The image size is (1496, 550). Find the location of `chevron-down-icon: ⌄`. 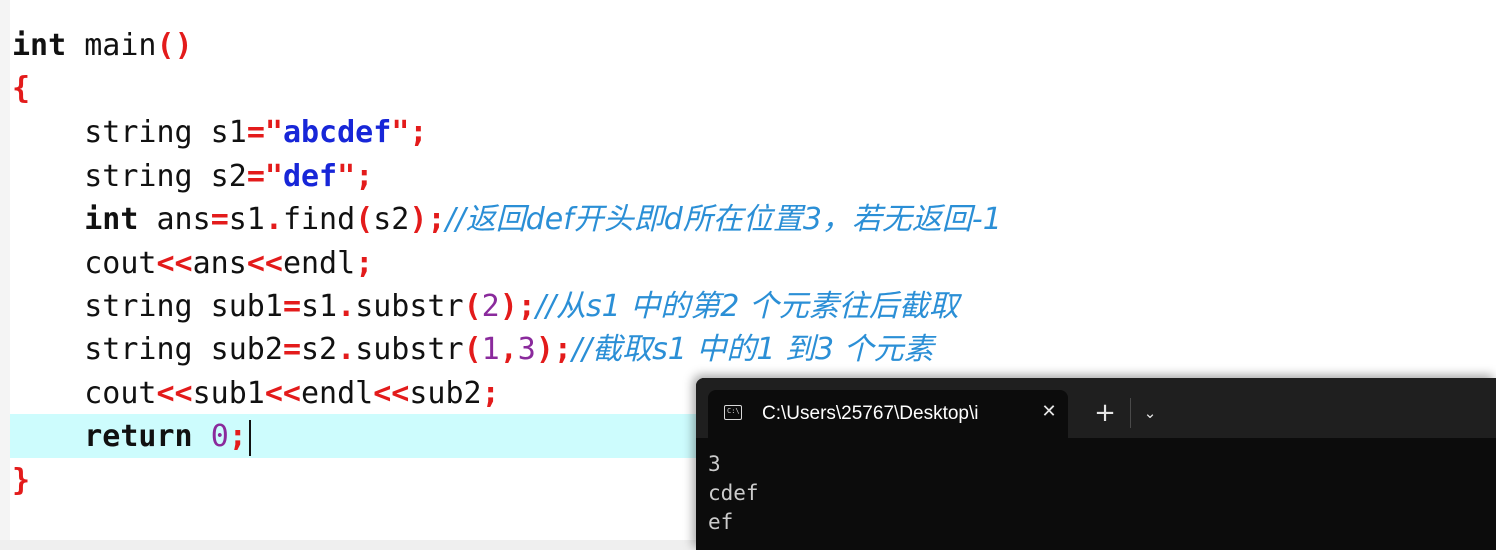

chevron-down-icon: ⌄ is located at coordinates (1150, 413).